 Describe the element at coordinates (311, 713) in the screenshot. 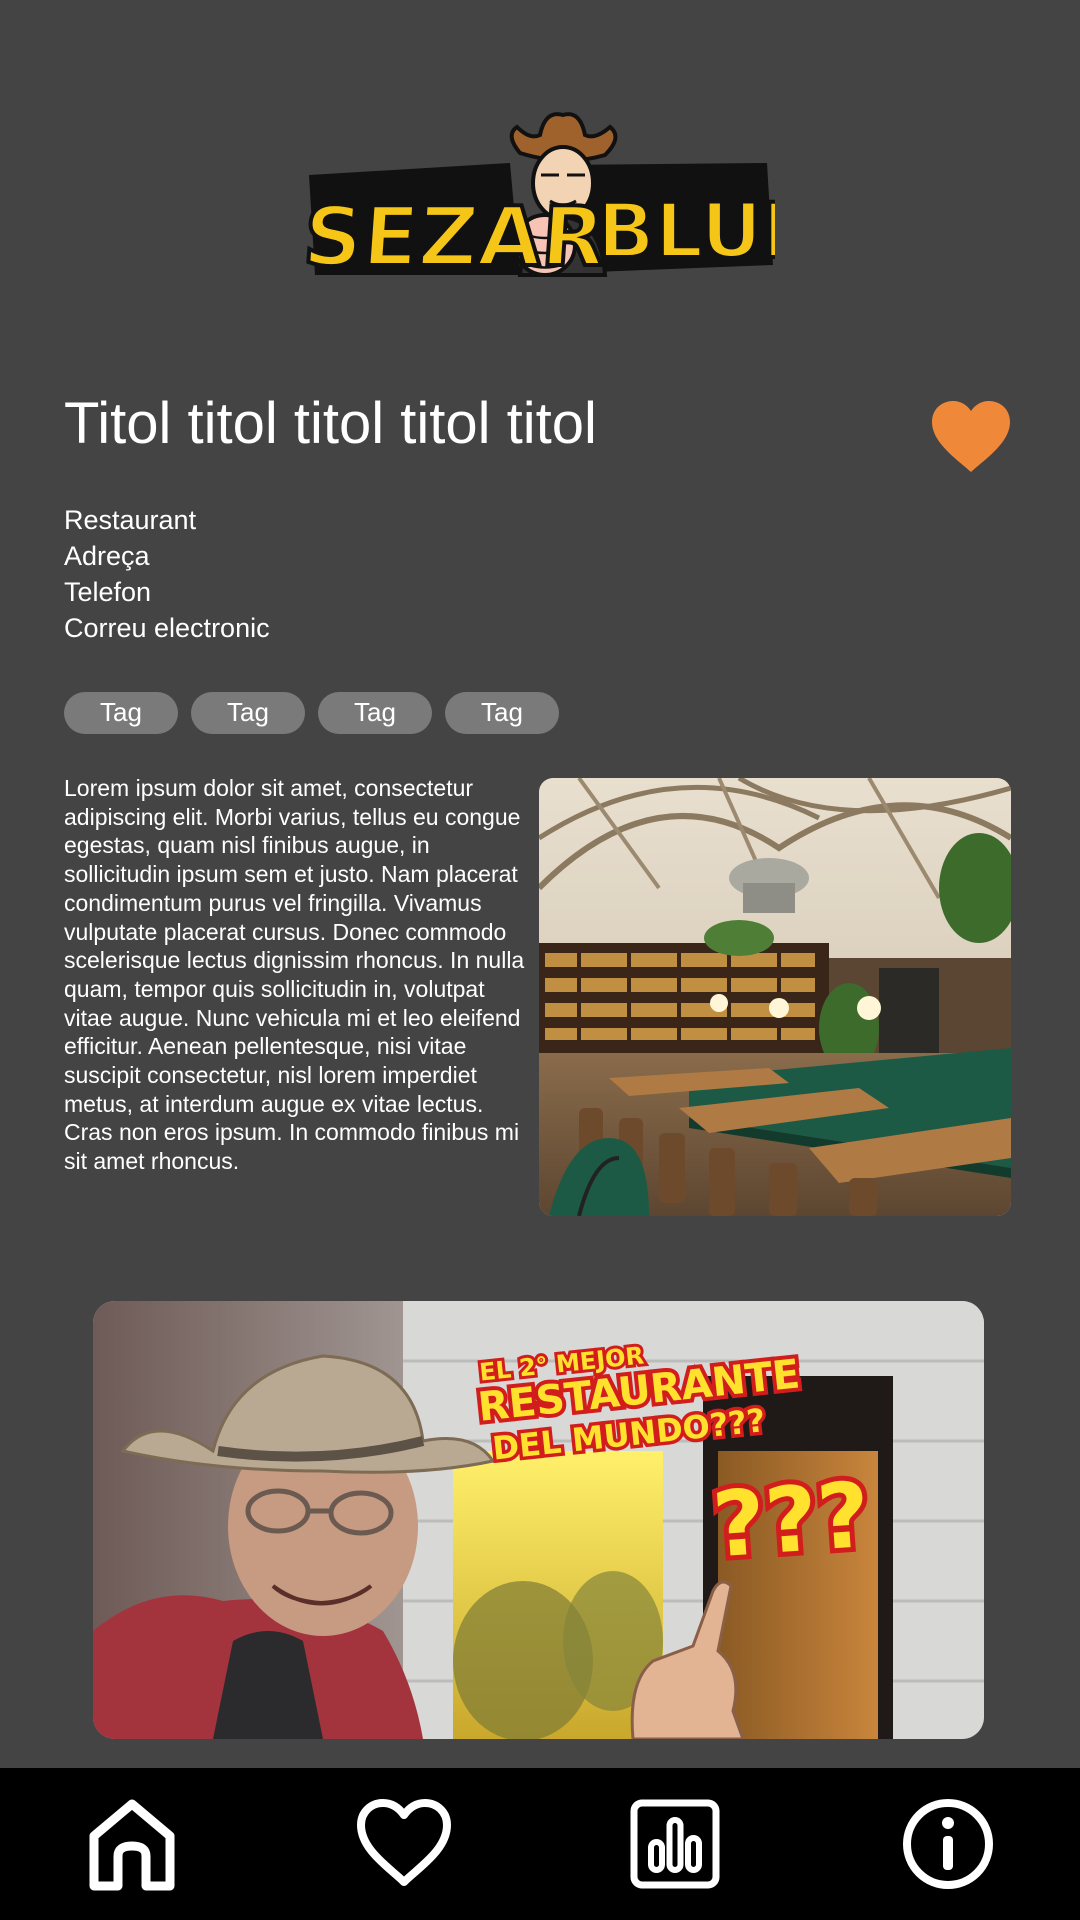

I see `tag-list: Tag Tag Tag Tag` at that location.